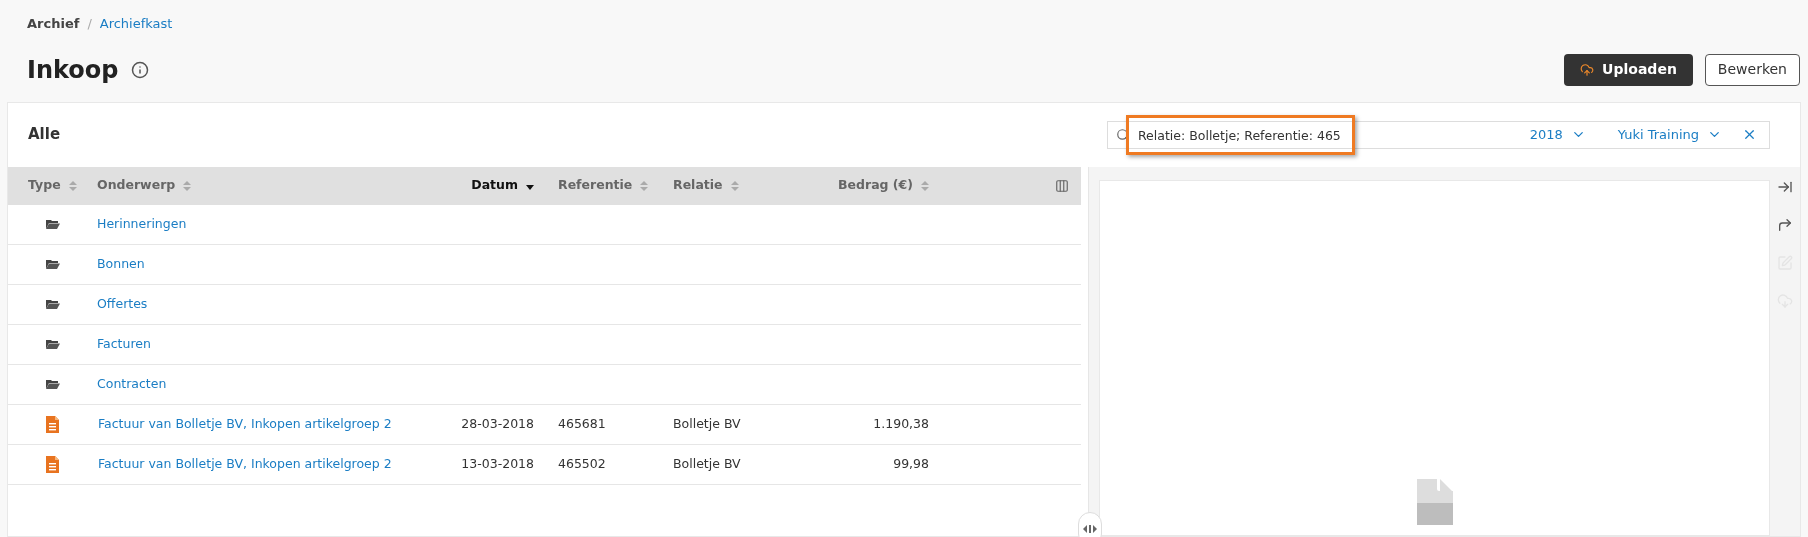 The height and width of the screenshot is (537, 1808). I want to click on column-header: Bedrag (€), so click(866, 185).